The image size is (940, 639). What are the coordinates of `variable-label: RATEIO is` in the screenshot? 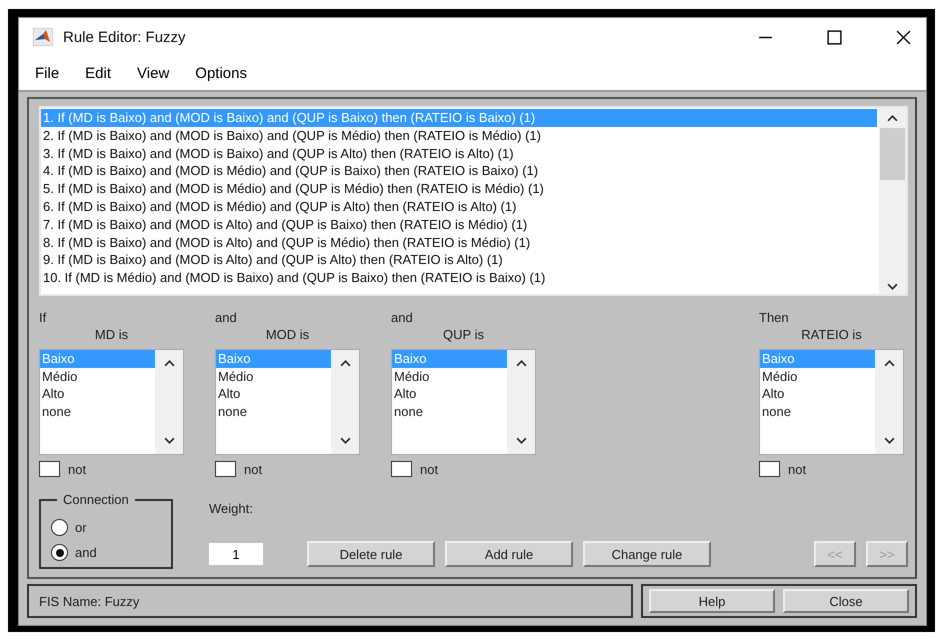 It's located at (831, 334).